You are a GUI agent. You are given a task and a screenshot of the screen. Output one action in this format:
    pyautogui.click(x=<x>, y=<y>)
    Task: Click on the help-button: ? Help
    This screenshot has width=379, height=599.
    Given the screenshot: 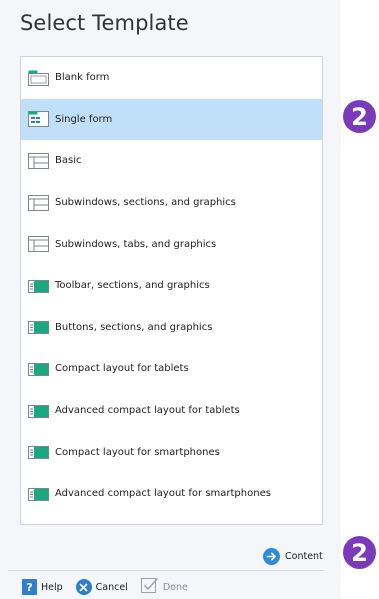 What is the action you would take?
    pyautogui.click(x=42, y=587)
    